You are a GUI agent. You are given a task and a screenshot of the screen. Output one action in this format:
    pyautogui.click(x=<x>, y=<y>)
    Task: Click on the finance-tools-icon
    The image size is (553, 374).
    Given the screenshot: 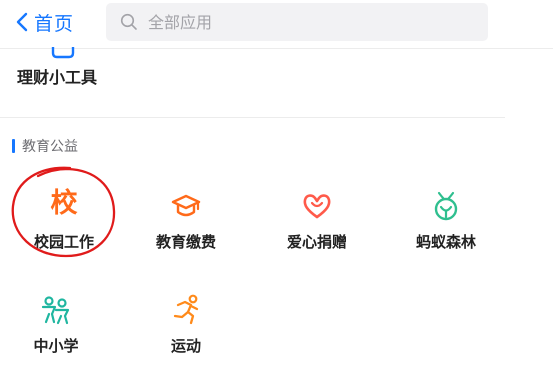 What is the action you would take?
    pyautogui.click(x=63, y=53)
    